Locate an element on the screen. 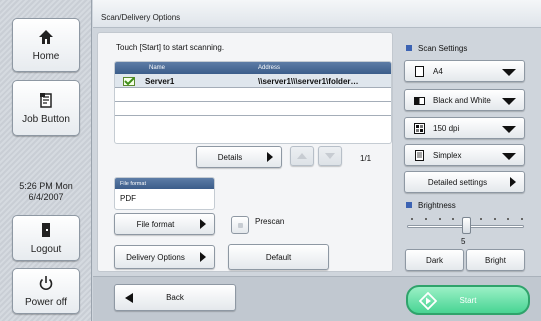 The width and height of the screenshot is (541, 321). page-title: Scan/Delivery Options is located at coordinates (141, 17).